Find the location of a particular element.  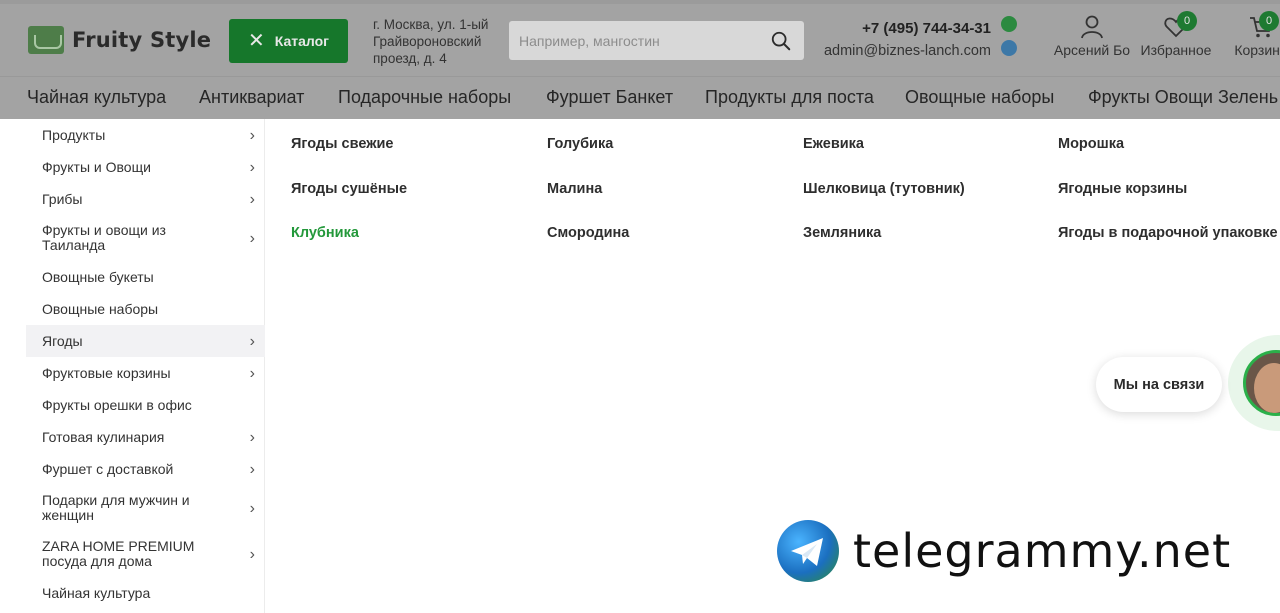

sidebar-item-label: Ягоды is located at coordinates (62, 340).